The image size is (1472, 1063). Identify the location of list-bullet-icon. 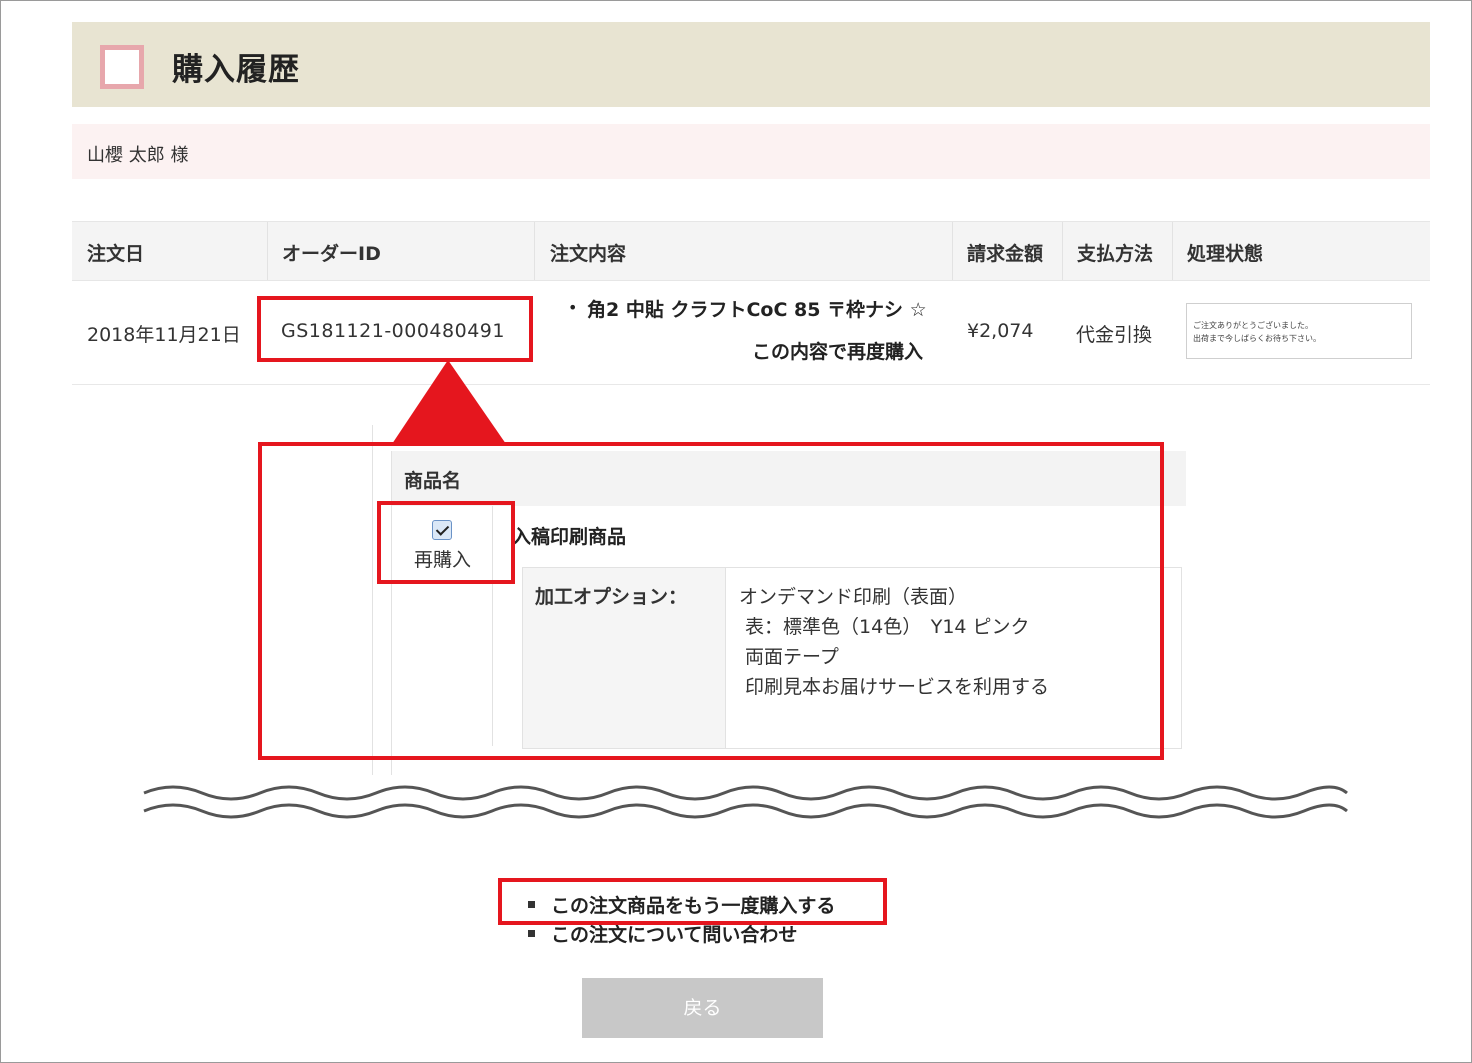
(531, 933).